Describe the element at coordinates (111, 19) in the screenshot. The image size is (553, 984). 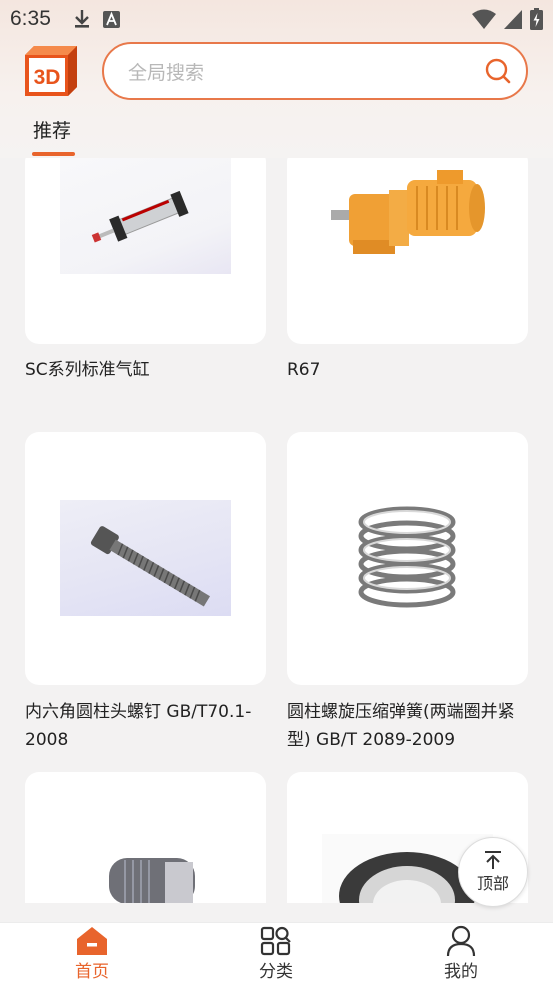
I see `app-notification-icon` at that location.